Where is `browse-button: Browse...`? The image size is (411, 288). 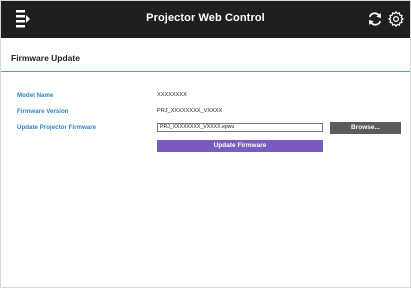
browse-button: Browse... is located at coordinates (365, 128).